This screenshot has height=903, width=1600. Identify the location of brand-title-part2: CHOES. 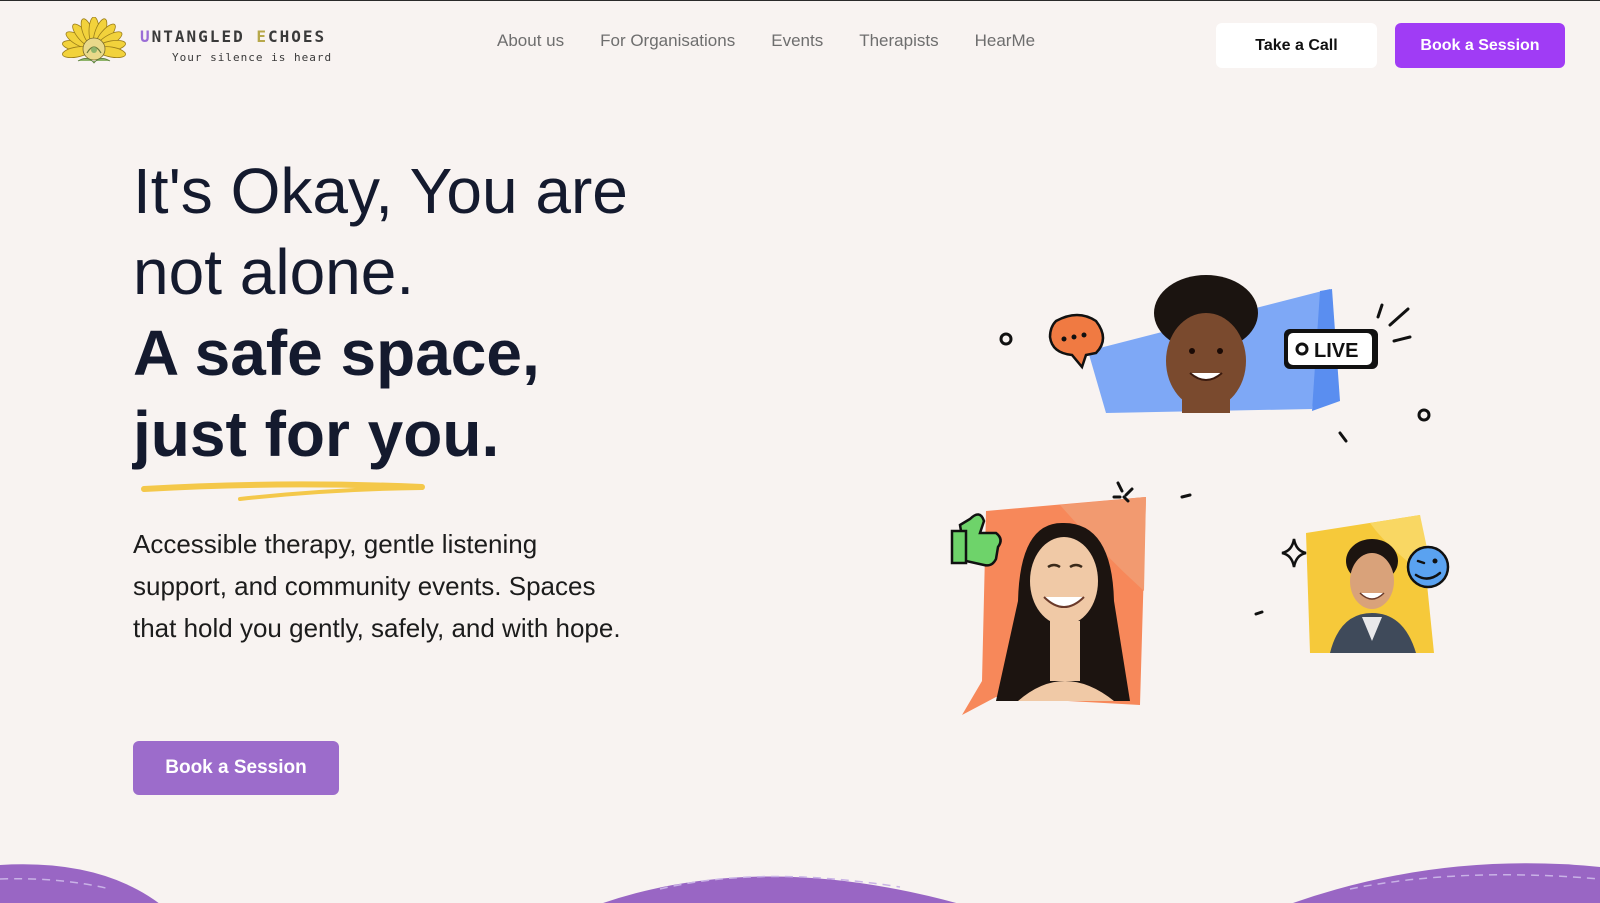
(297, 36).